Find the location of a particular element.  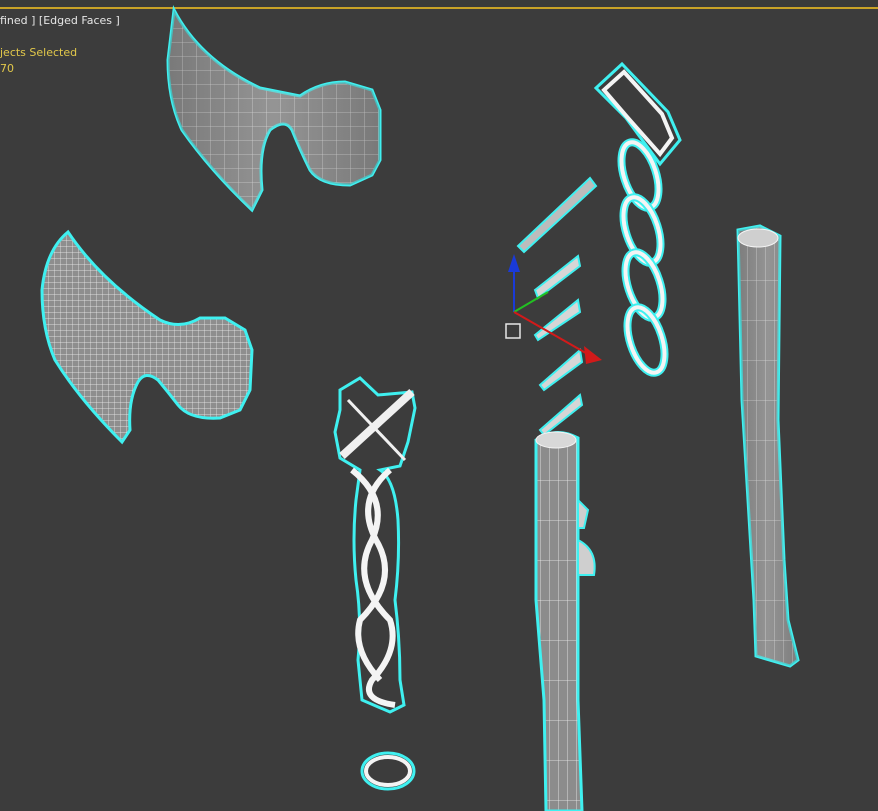

pivot-box-icon is located at coordinates (513, 331).